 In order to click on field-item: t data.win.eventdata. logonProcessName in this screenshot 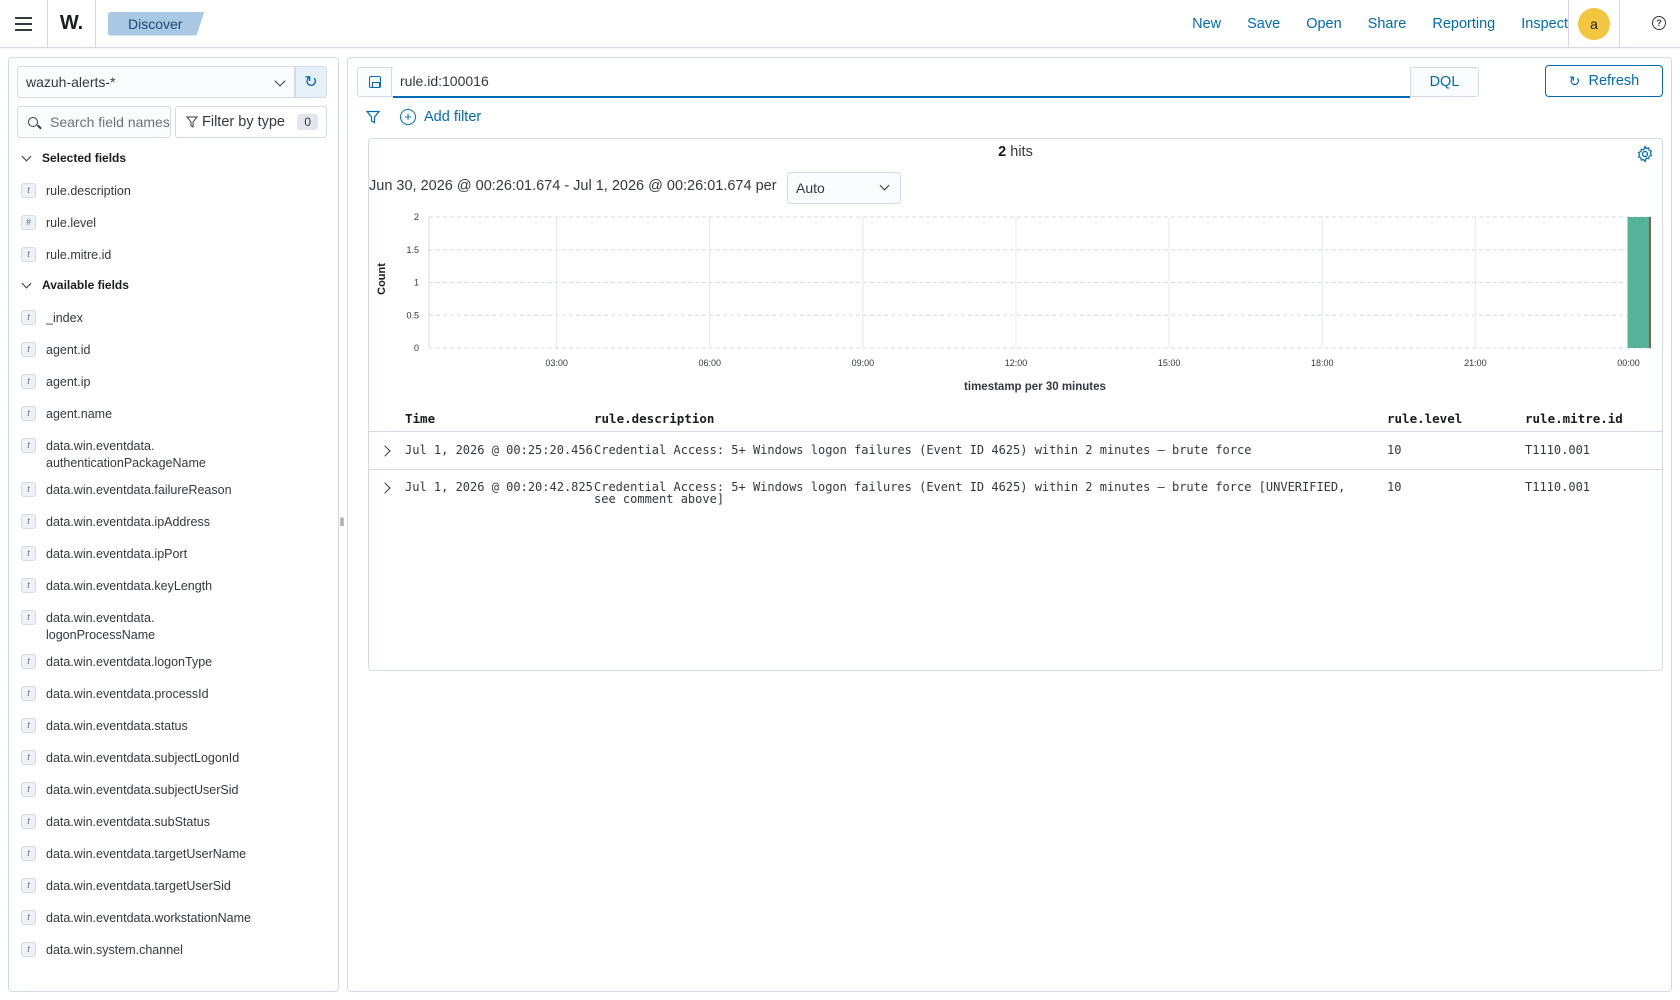, I will do `click(173, 627)`.